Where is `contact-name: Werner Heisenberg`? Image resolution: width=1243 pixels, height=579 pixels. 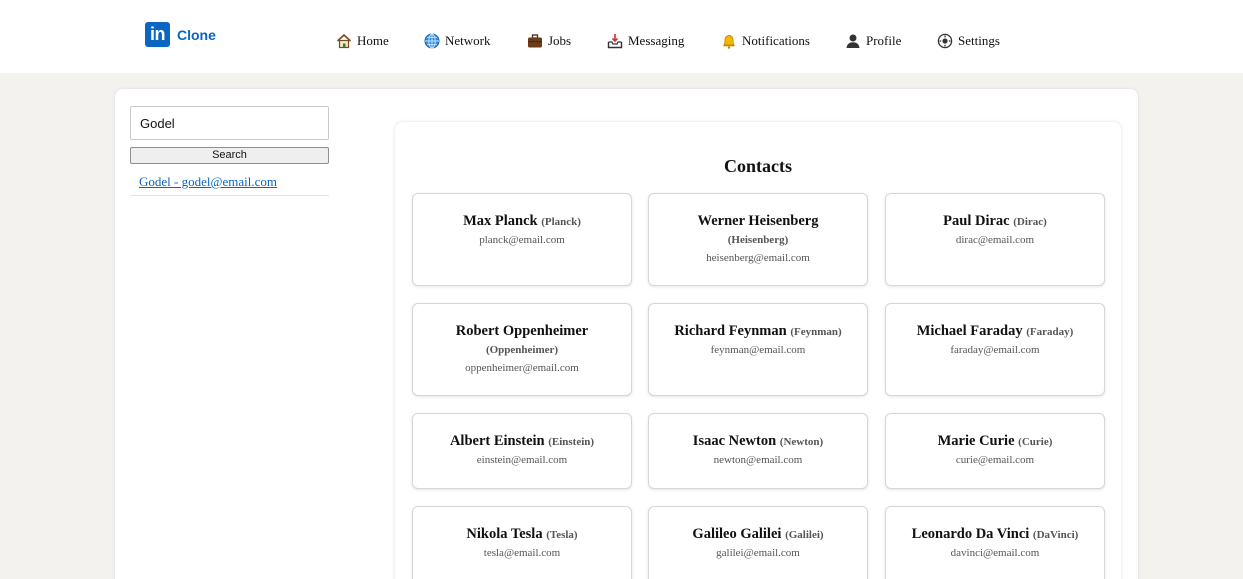
contact-name: Werner Heisenberg is located at coordinates (758, 221).